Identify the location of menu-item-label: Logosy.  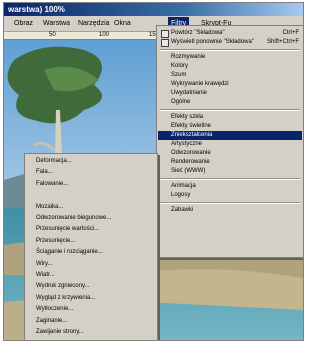
(181, 195).